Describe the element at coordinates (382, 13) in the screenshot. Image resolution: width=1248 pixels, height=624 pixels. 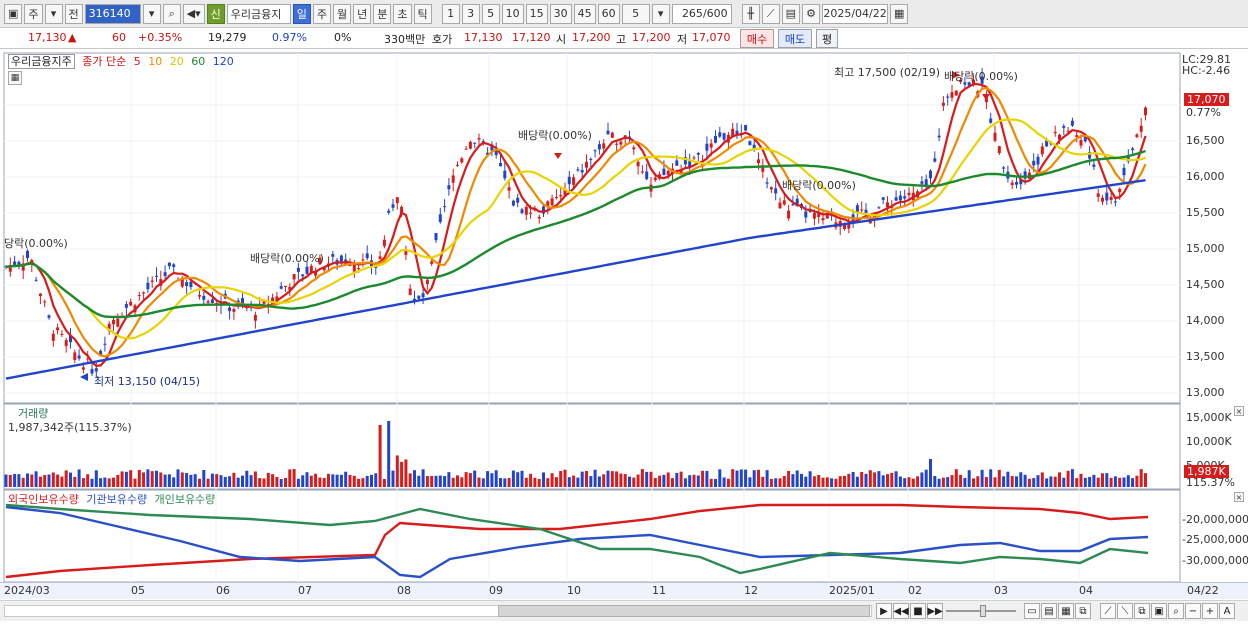
I see `period-minute-tab: 분` at that location.